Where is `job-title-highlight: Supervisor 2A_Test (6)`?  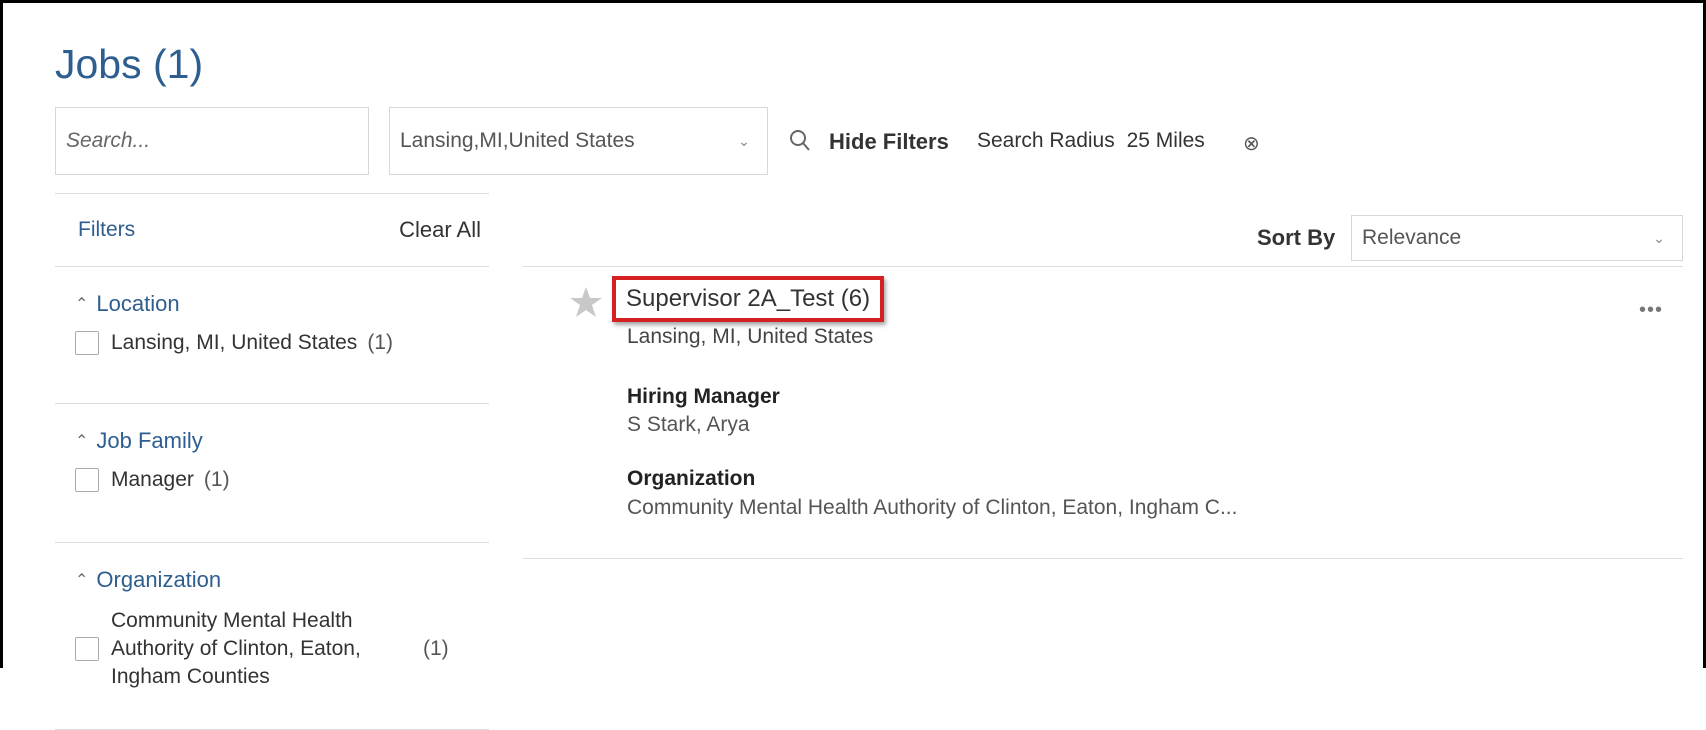 job-title-highlight: Supervisor 2A_Test (6) is located at coordinates (748, 299).